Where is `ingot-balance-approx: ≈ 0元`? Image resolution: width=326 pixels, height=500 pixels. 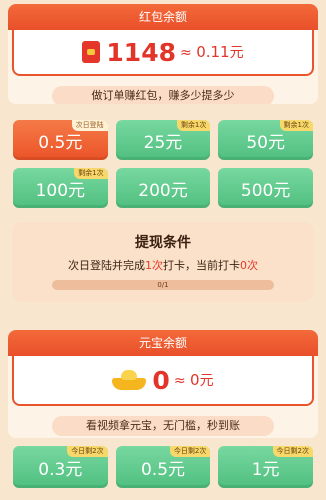
ingot-balance-approx: ≈ 0元 is located at coordinates (194, 380).